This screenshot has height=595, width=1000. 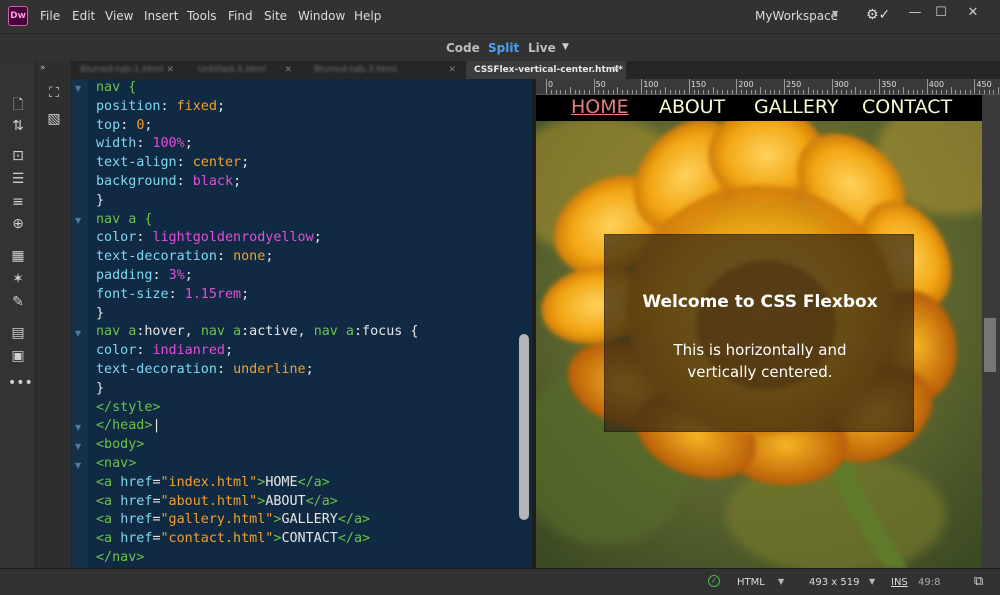 What do you see at coordinates (240, 16) in the screenshot?
I see `menu-find: Find` at bounding box center [240, 16].